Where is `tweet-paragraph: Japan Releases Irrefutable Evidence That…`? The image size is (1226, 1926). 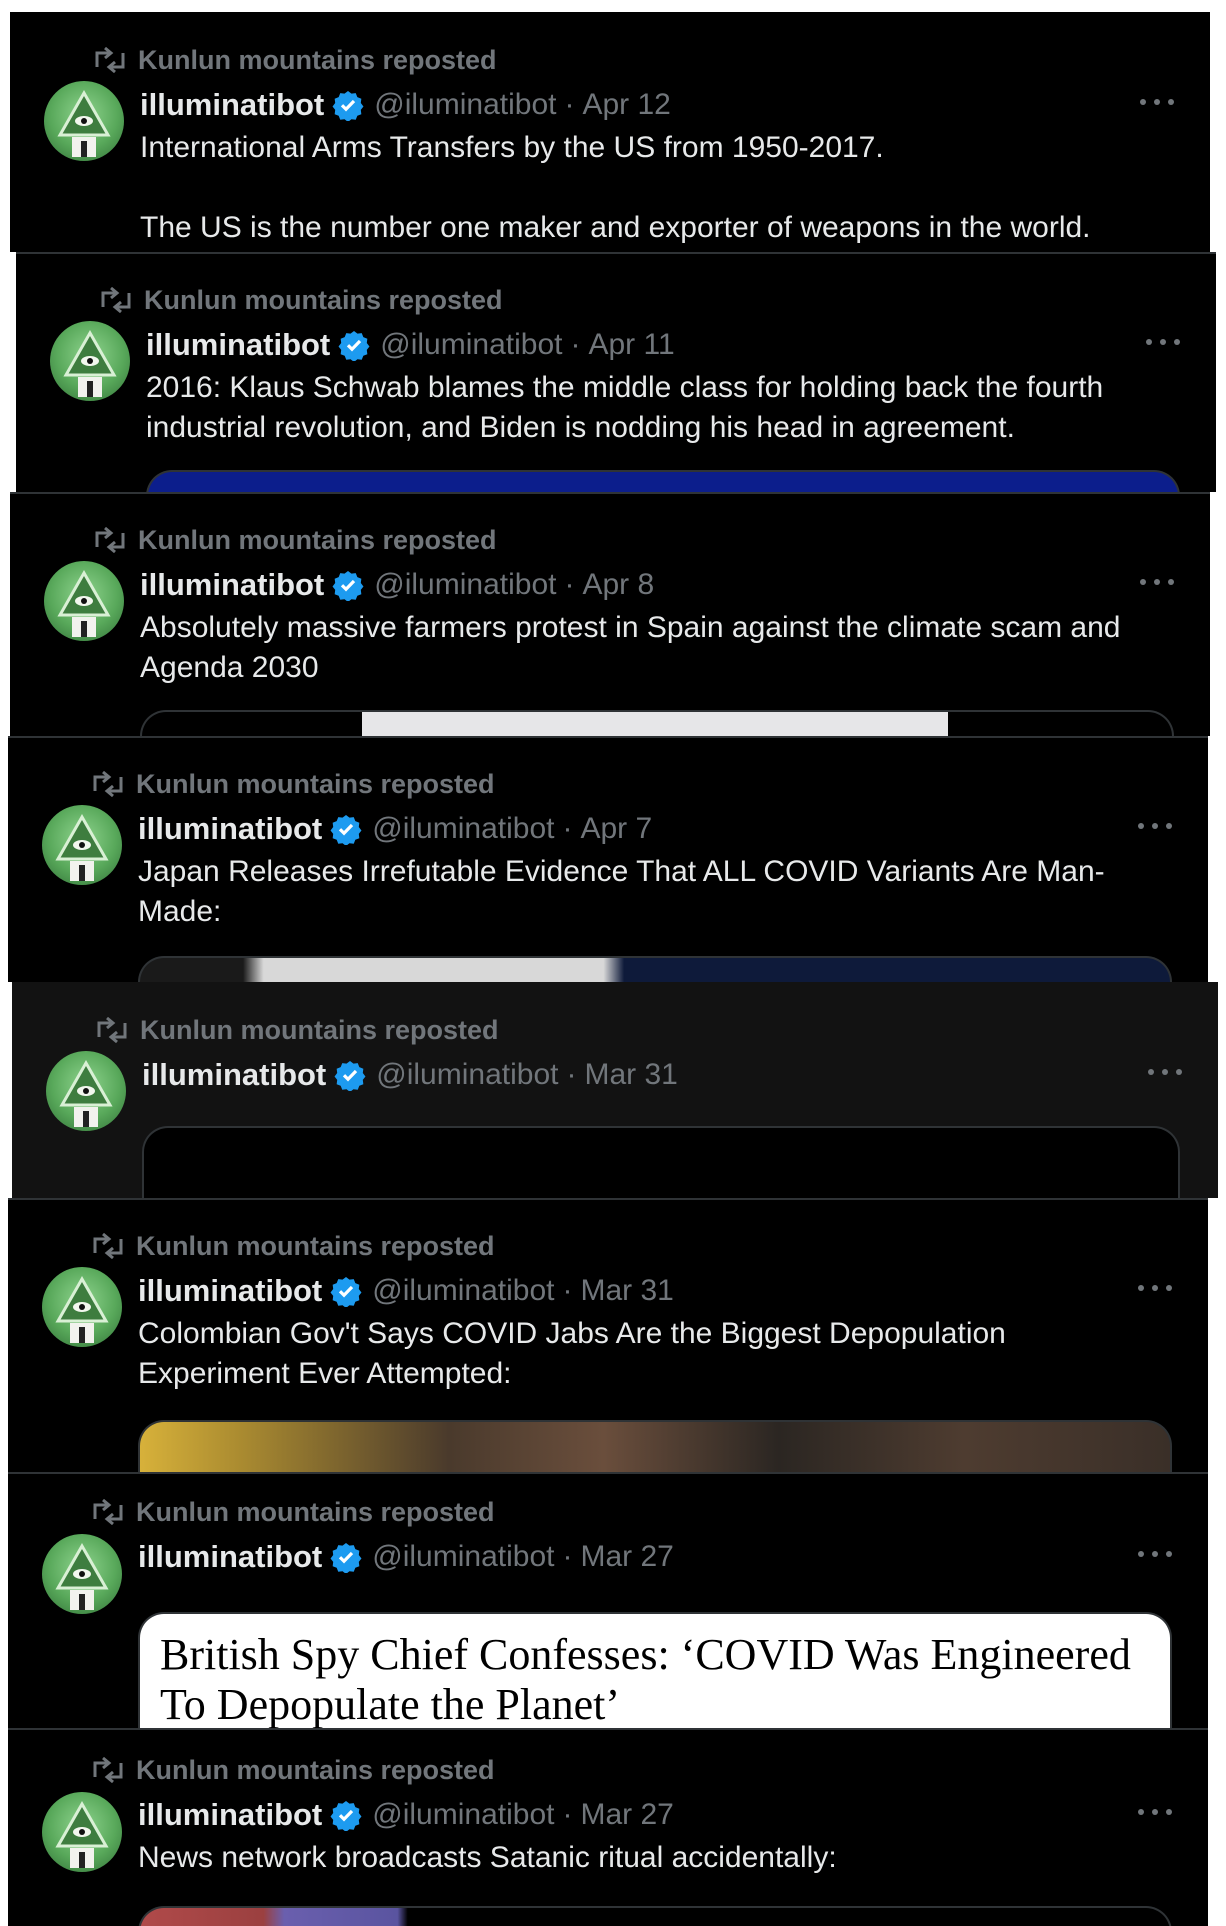 tweet-paragraph: Japan Releases Irrefutable Evidence That… is located at coordinates (621, 891).